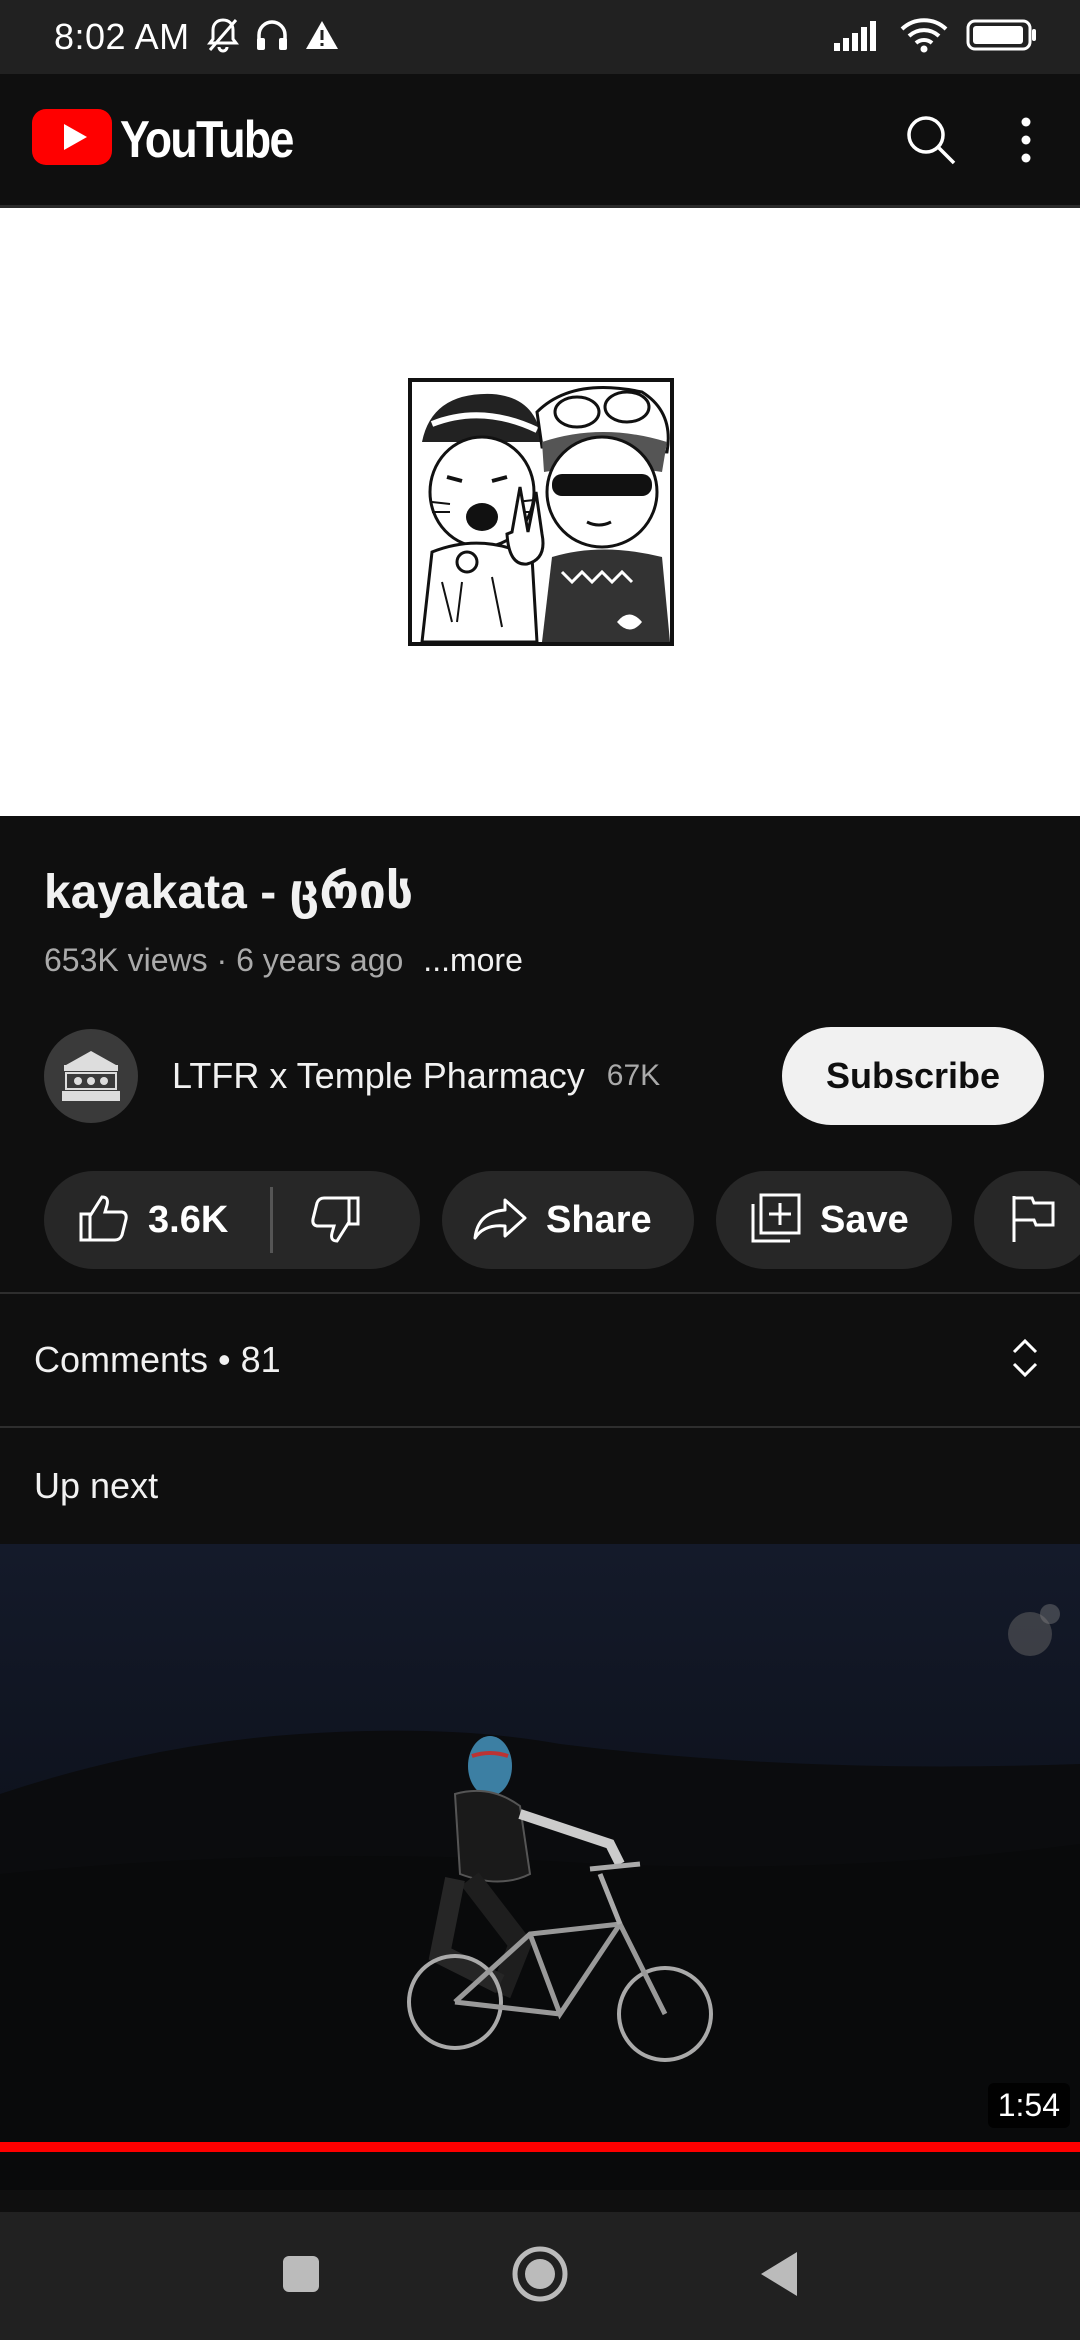 The height and width of the screenshot is (2340, 1080). Describe the element at coordinates (540, 141) in the screenshot. I see `app-bar: YouTube` at that location.